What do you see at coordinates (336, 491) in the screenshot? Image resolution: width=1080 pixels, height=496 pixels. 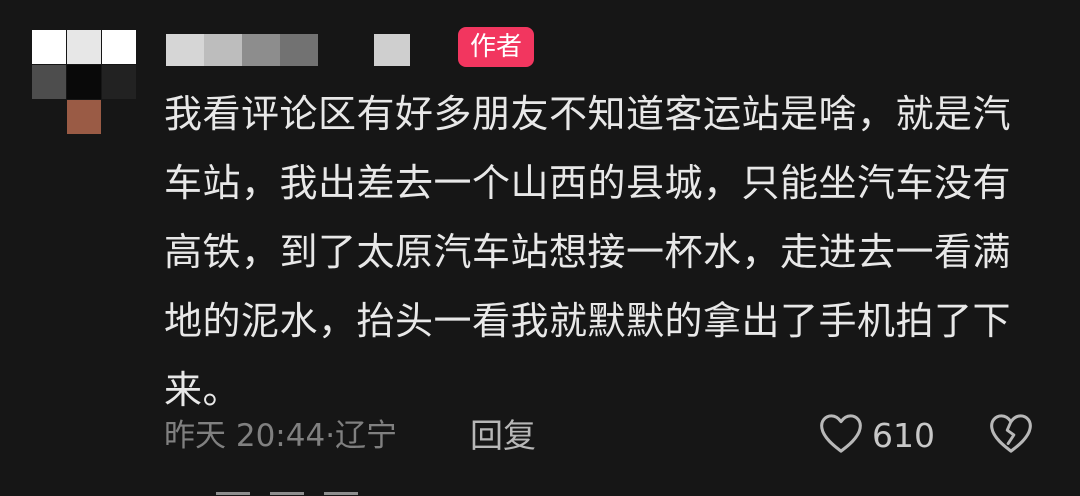 I see `next-comment-peek` at bounding box center [336, 491].